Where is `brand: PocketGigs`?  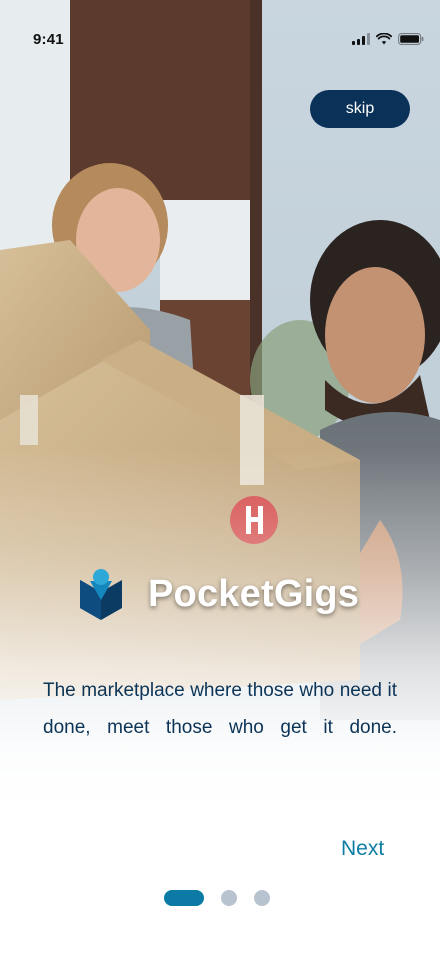
brand: PocketGigs is located at coordinates (218, 594).